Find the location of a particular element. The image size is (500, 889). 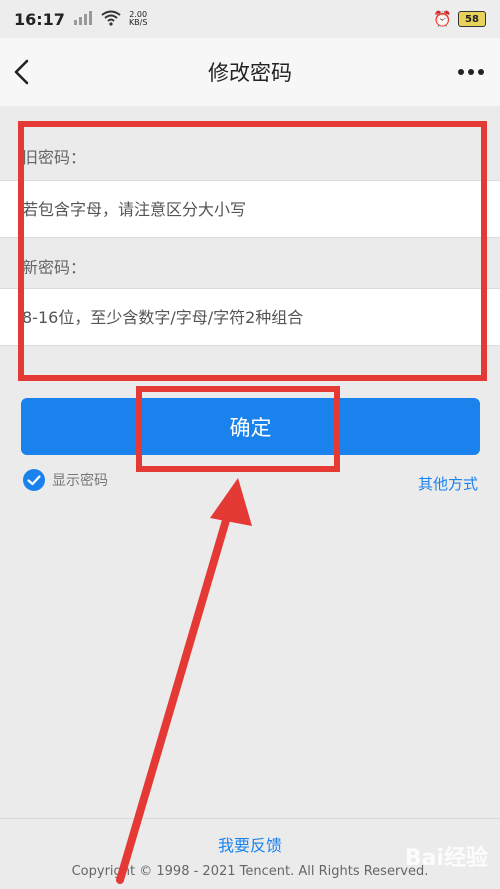

status-bar: 16:17 2.00 KB/S ⏰ 58 is located at coordinates (250, 19).